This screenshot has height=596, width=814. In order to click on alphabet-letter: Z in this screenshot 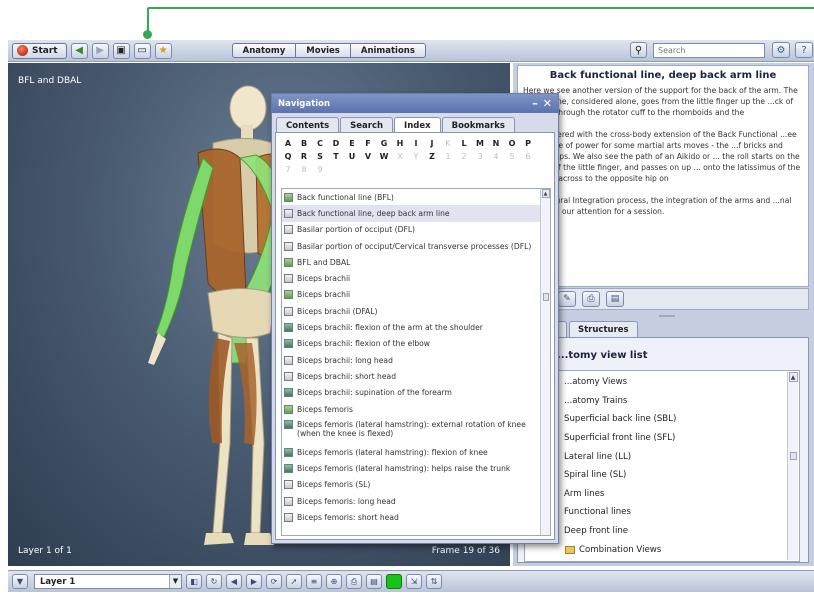, I will do `click(432, 156)`.